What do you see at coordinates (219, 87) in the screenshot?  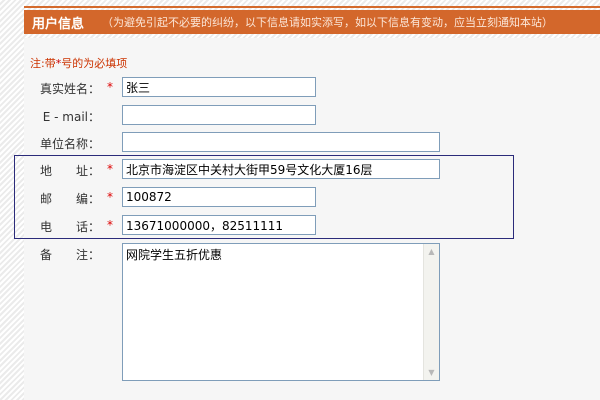 I see `real-name-input` at bounding box center [219, 87].